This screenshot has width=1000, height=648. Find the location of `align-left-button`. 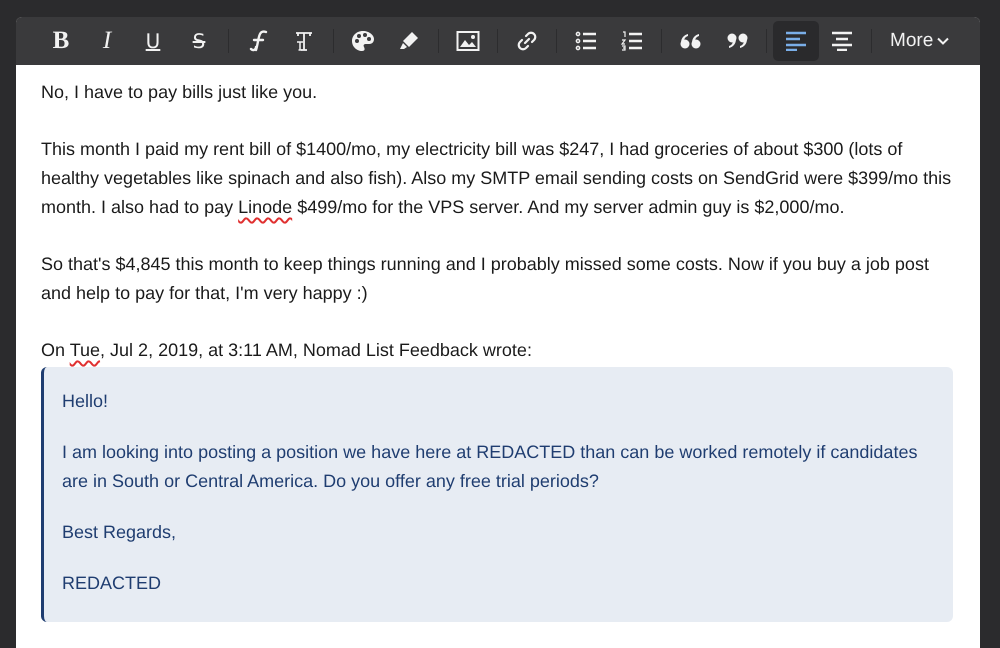

align-left-button is located at coordinates (796, 41).